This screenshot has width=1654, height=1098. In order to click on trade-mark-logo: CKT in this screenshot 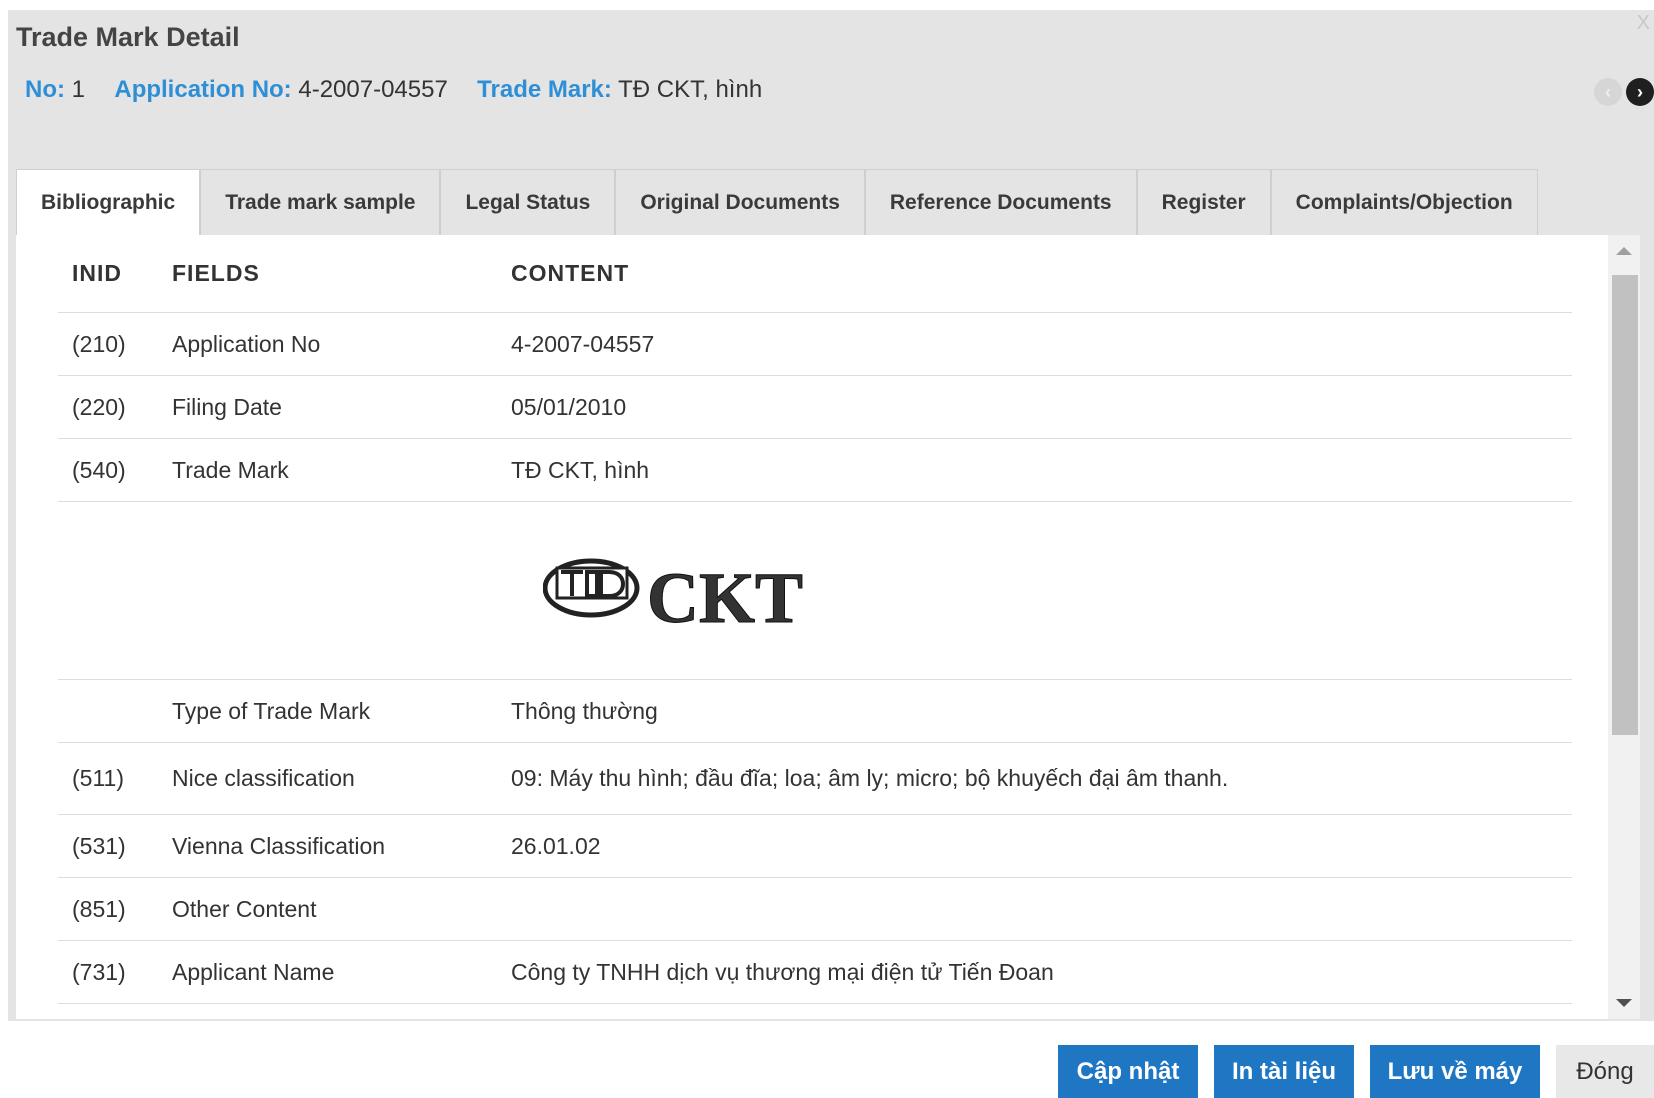, I will do `click(673, 596)`.